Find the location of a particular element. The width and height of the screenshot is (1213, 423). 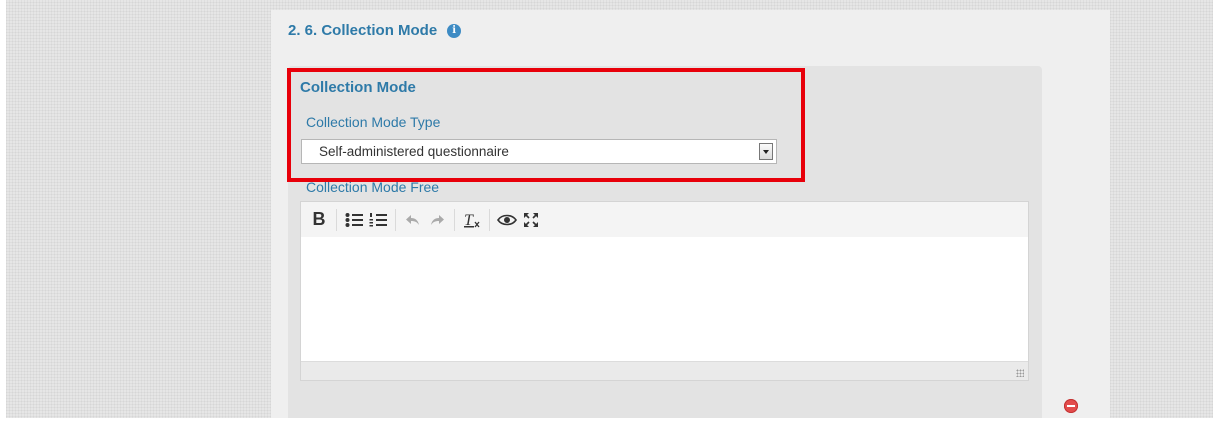

editor-toolbar: B T is located at coordinates (664, 219).